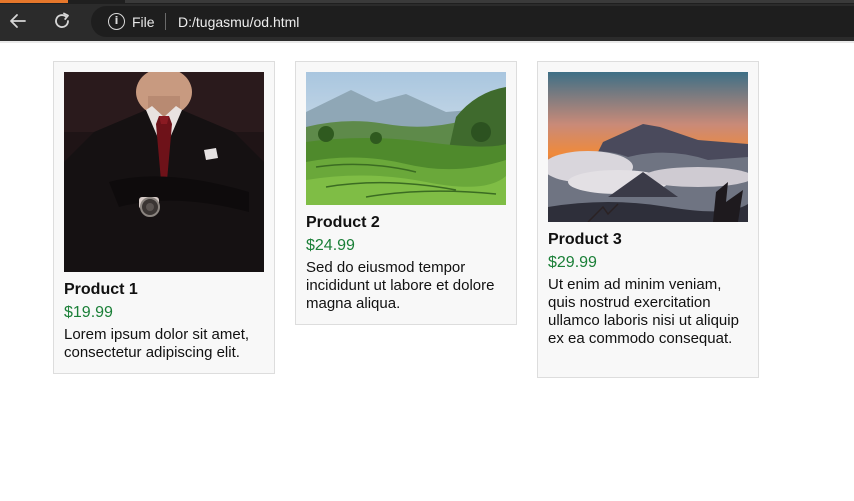  I want to click on product-image-rice-terrace, so click(406, 138).